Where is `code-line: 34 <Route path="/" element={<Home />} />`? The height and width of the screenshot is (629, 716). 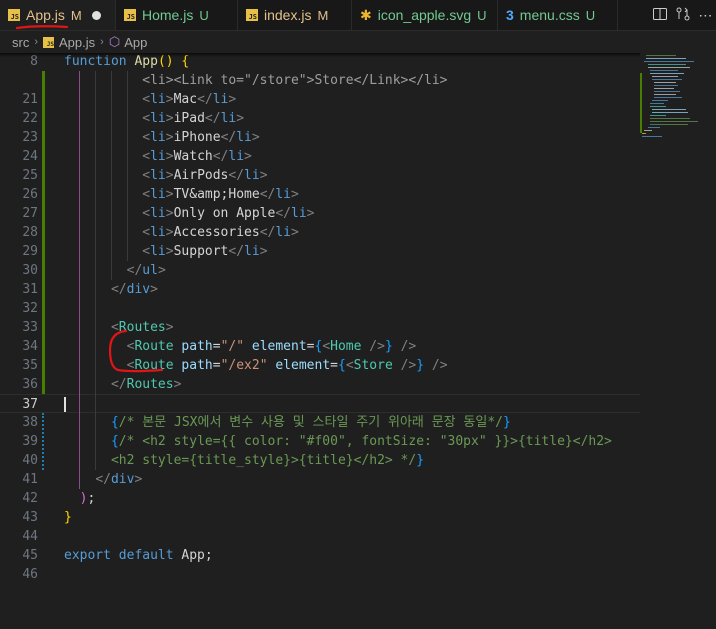 code-line: 34 <Route path="/" element={<Home />} /> is located at coordinates (320, 346).